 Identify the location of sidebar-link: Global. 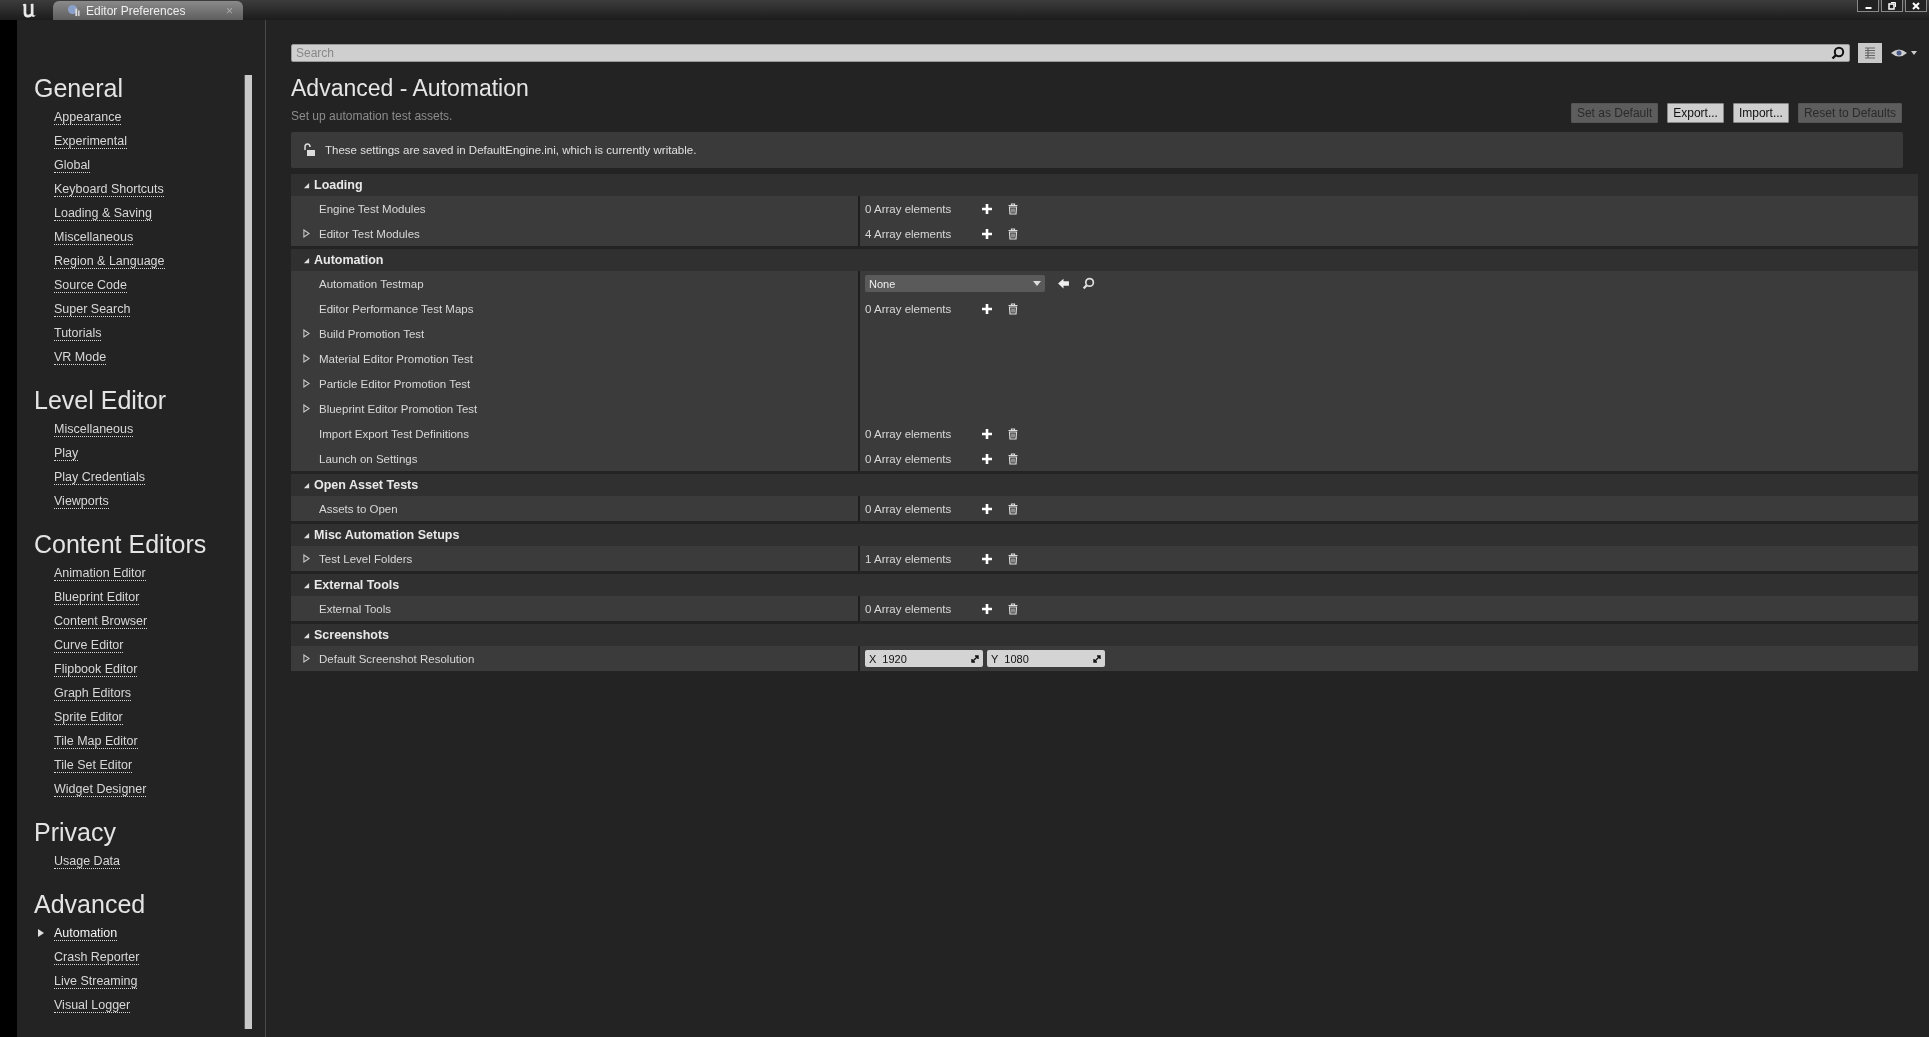
(72, 165).